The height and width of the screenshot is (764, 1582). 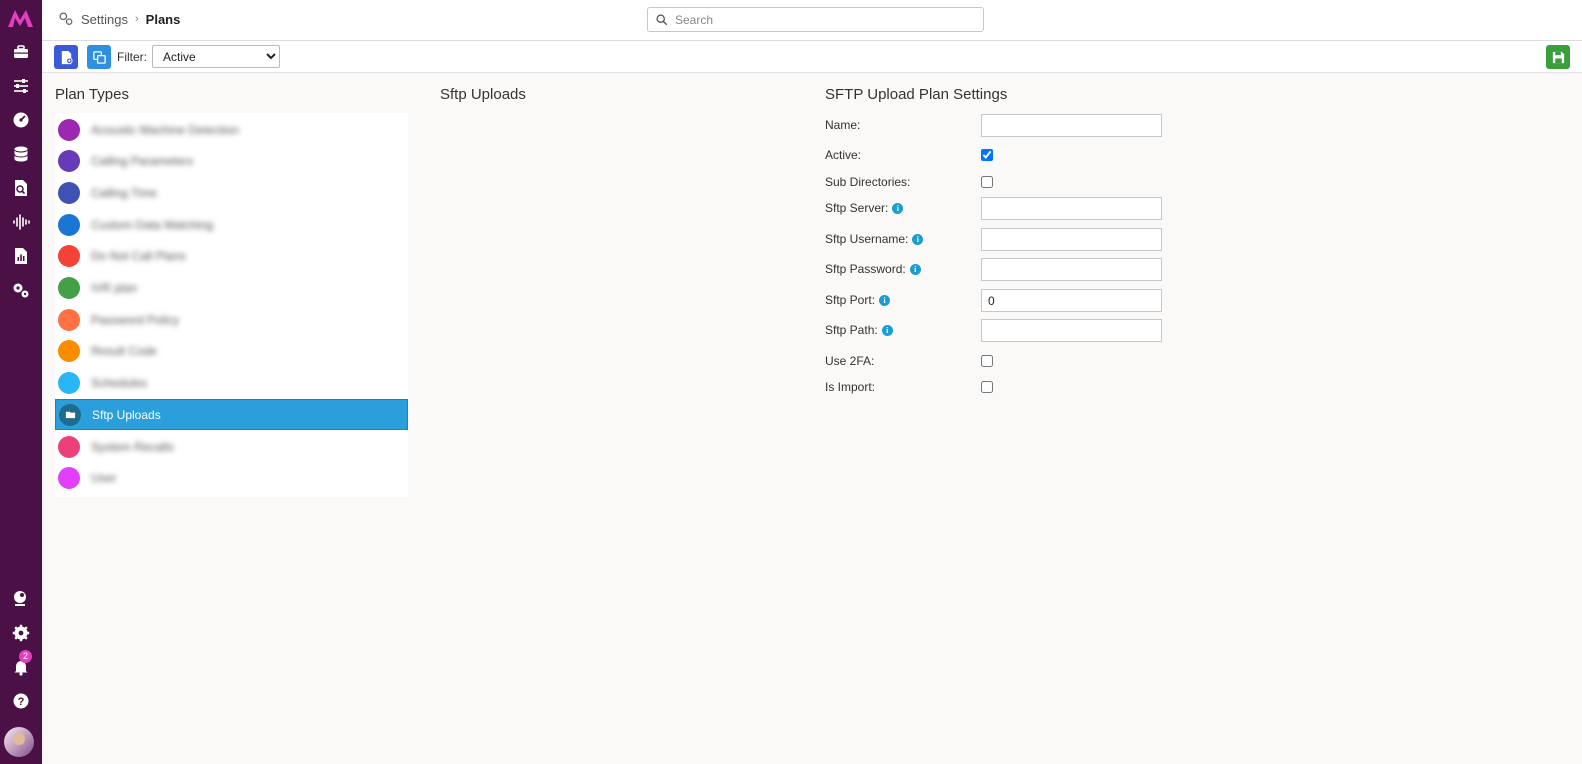 I want to click on search-box, so click(x=815, y=19).